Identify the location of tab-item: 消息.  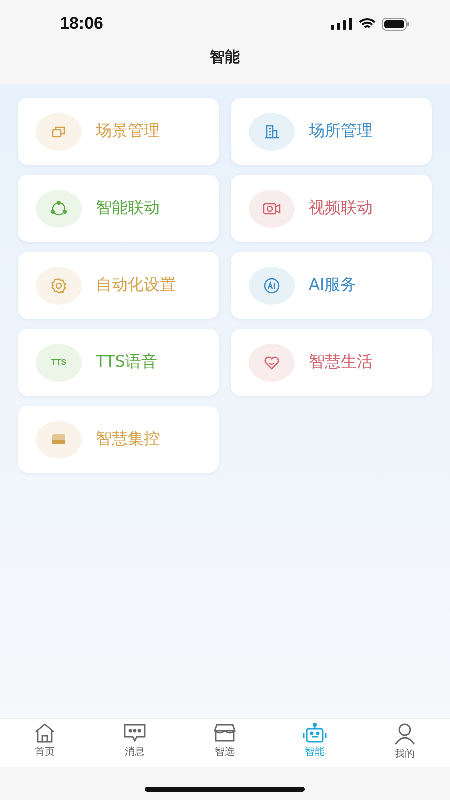
(135, 745).